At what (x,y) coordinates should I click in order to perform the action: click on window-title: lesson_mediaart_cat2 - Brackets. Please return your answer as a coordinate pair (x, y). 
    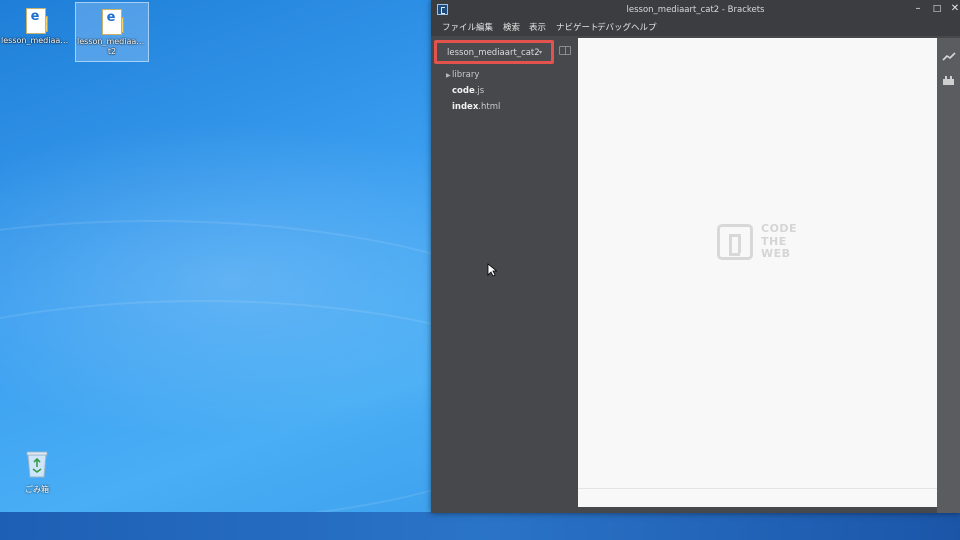
    Looking at the image, I should click on (695, 10).